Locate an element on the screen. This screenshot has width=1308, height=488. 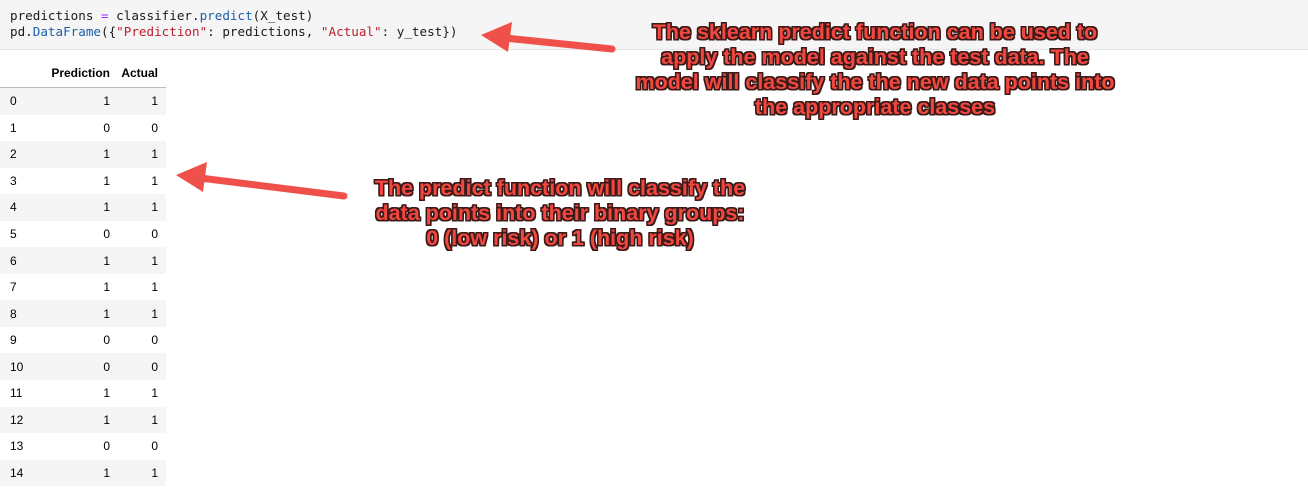
annotation-middle-line-3: 0 (low risk) or 1 (high risk) is located at coordinates (560, 238).